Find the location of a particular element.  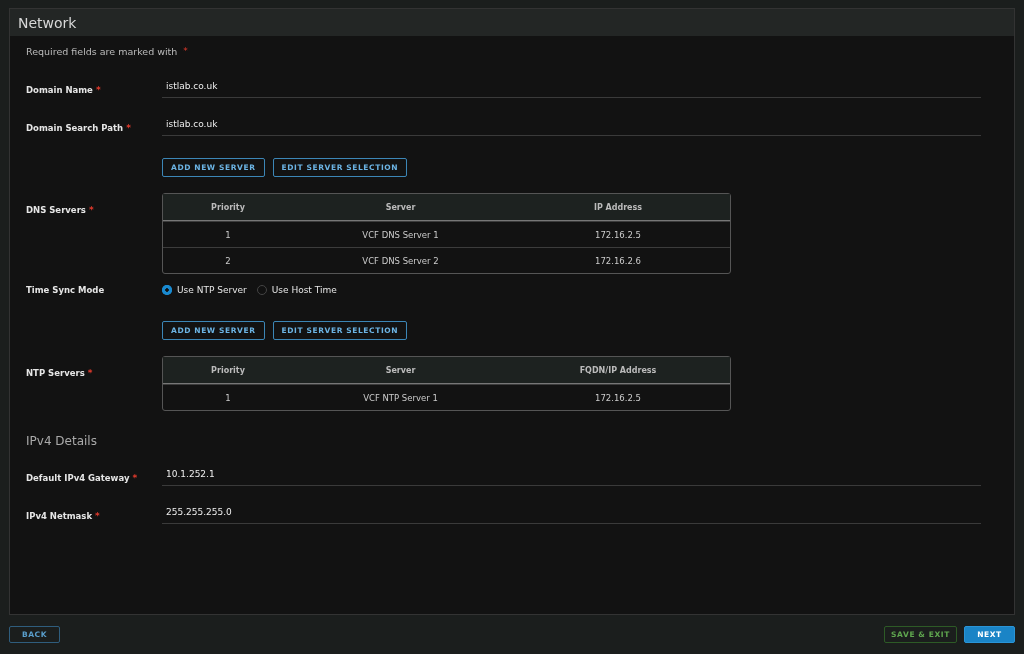

field-label: Default IPv4 Gateway is located at coordinates (78, 478).